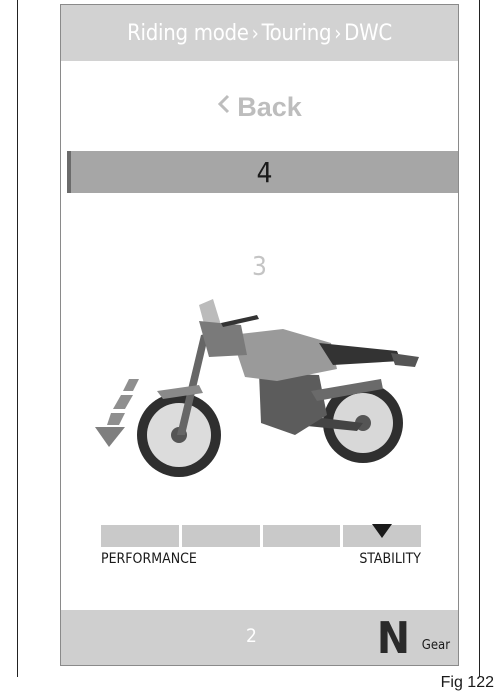 This screenshot has width=500, height=692. I want to click on pitch-down-arrow-icon, so click(117, 413).